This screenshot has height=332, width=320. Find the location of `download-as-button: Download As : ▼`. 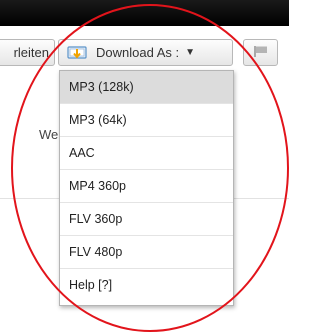

download-as-button: Download As : ▼ is located at coordinates (145, 52).